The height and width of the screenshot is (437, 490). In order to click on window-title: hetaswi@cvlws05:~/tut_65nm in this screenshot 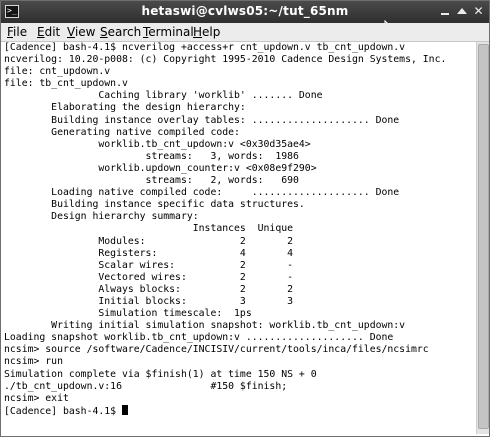, I will do `click(245, 11)`.